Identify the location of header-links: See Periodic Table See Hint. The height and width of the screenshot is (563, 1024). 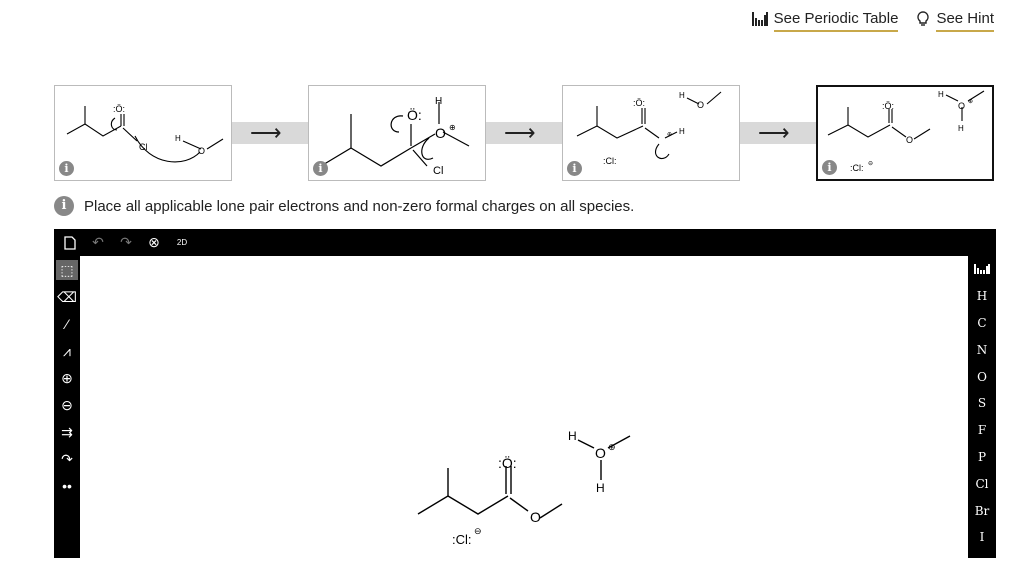
(872, 21).